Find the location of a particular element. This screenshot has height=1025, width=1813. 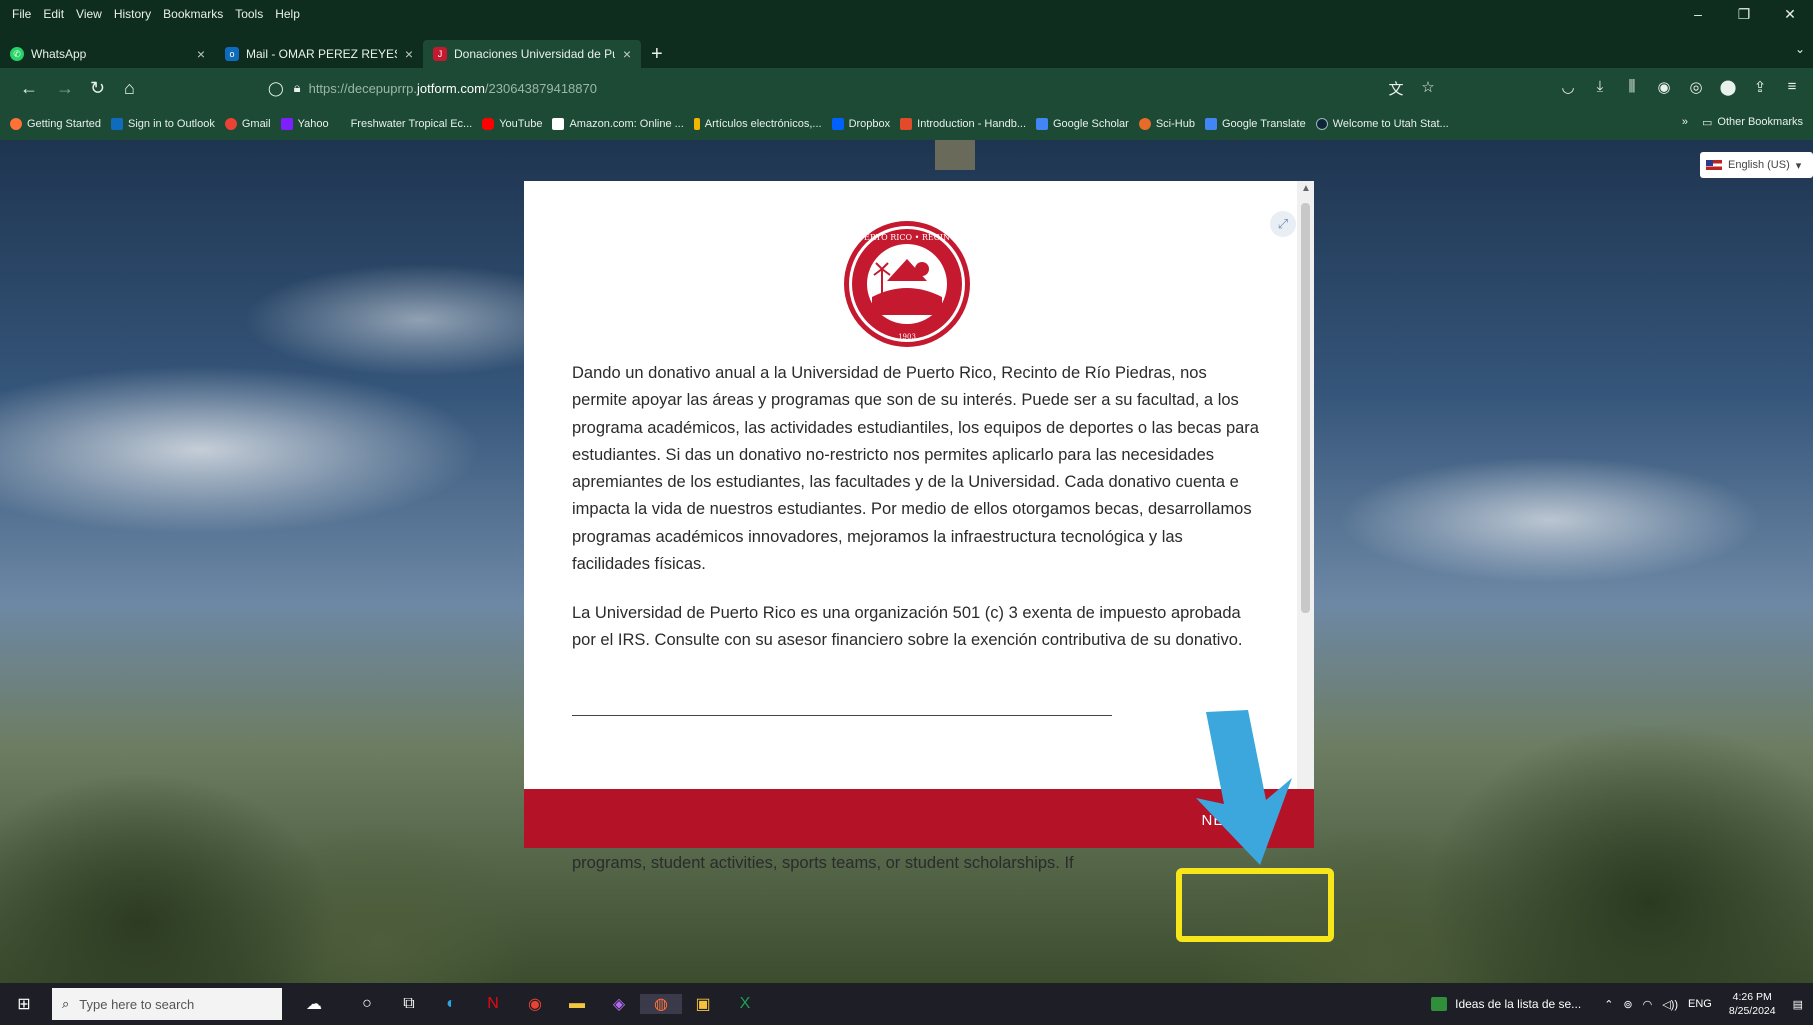

minimize-button: – is located at coordinates (1698, 14).